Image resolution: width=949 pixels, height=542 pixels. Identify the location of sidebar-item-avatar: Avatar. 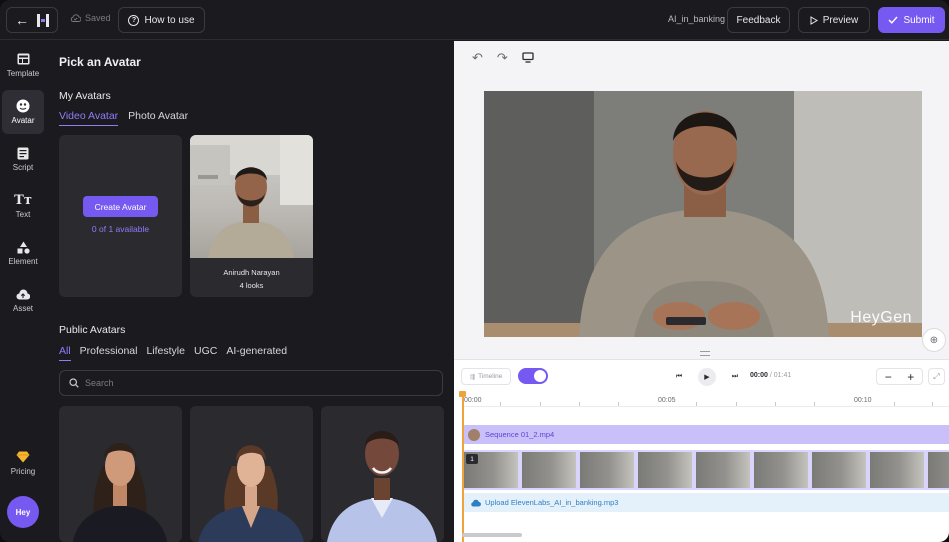
(23, 112).